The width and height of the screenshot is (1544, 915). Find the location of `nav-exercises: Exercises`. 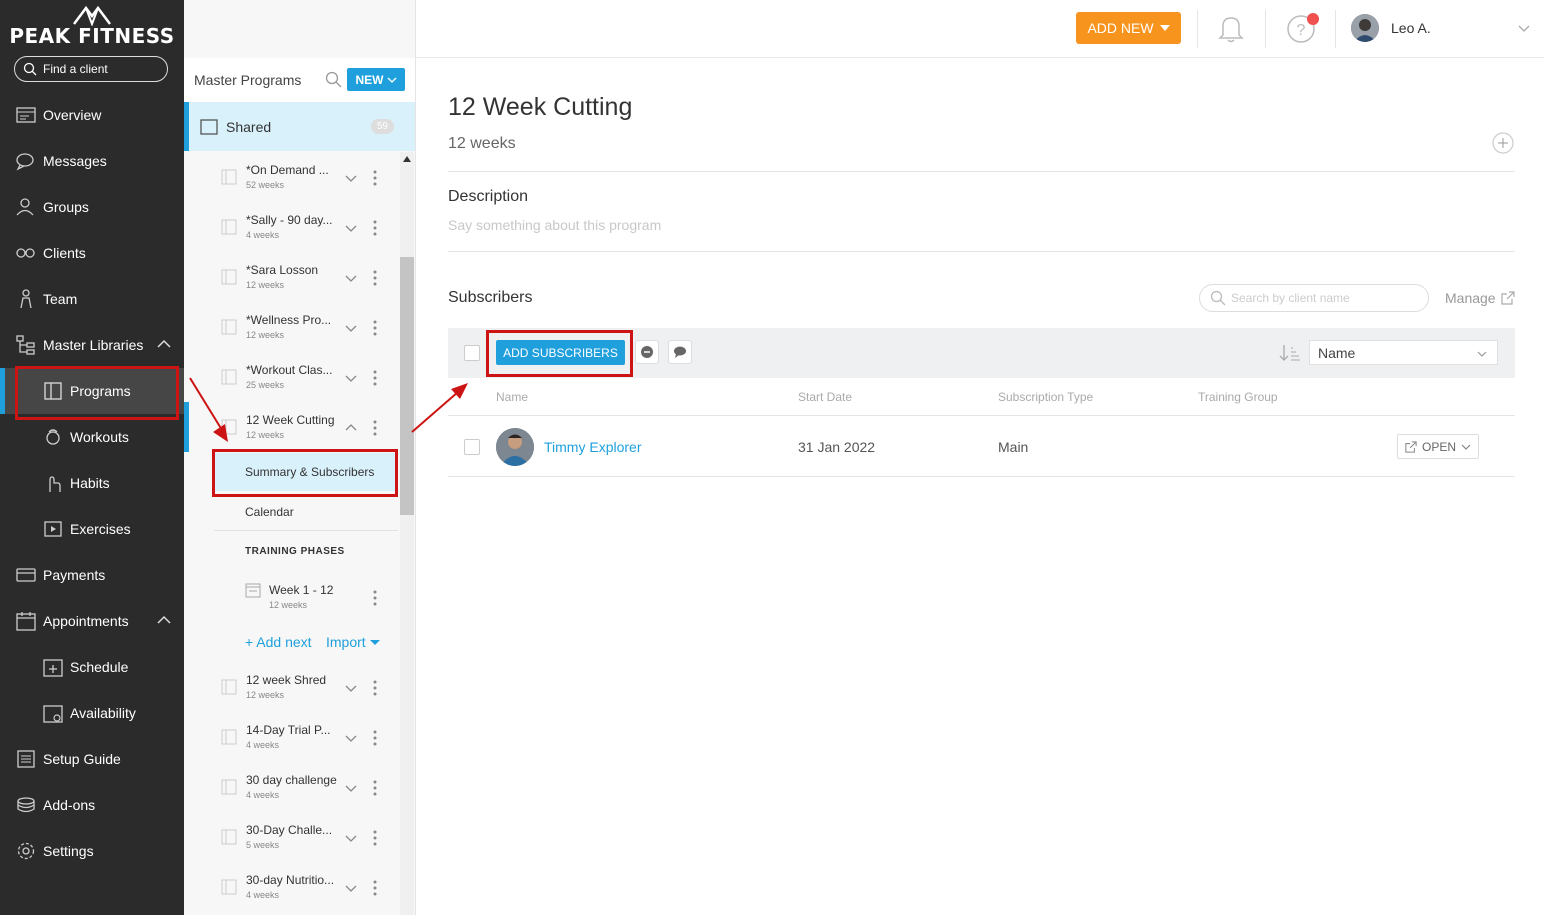

nav-exercises: Exercises is located at coordinates (92, 529).